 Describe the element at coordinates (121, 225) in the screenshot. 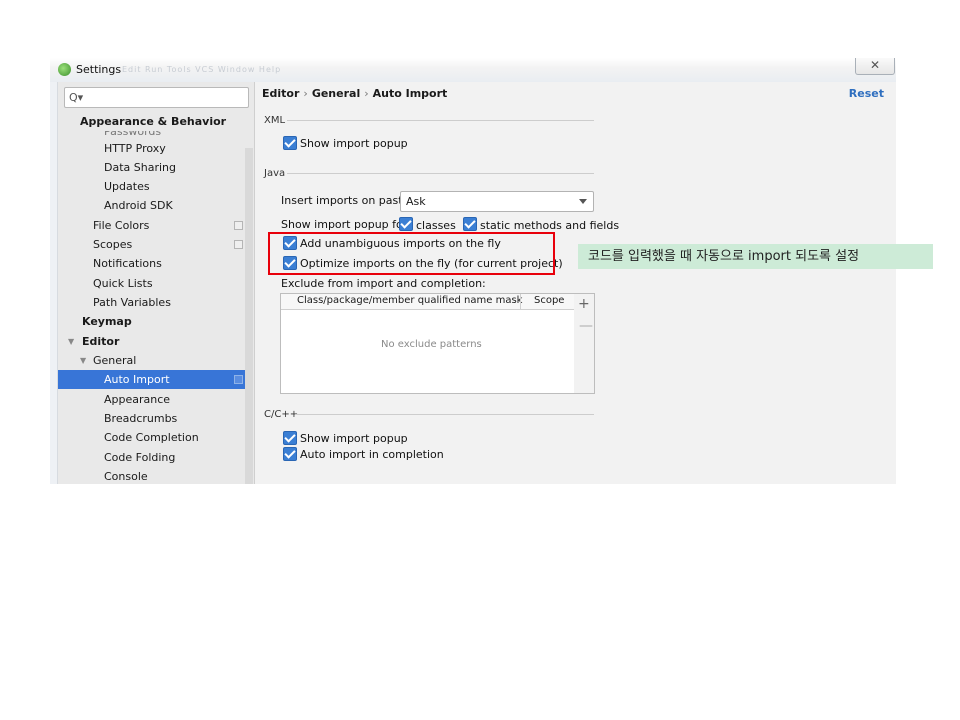

I see `sidebar-item-file-colors: File Colors` at that location.